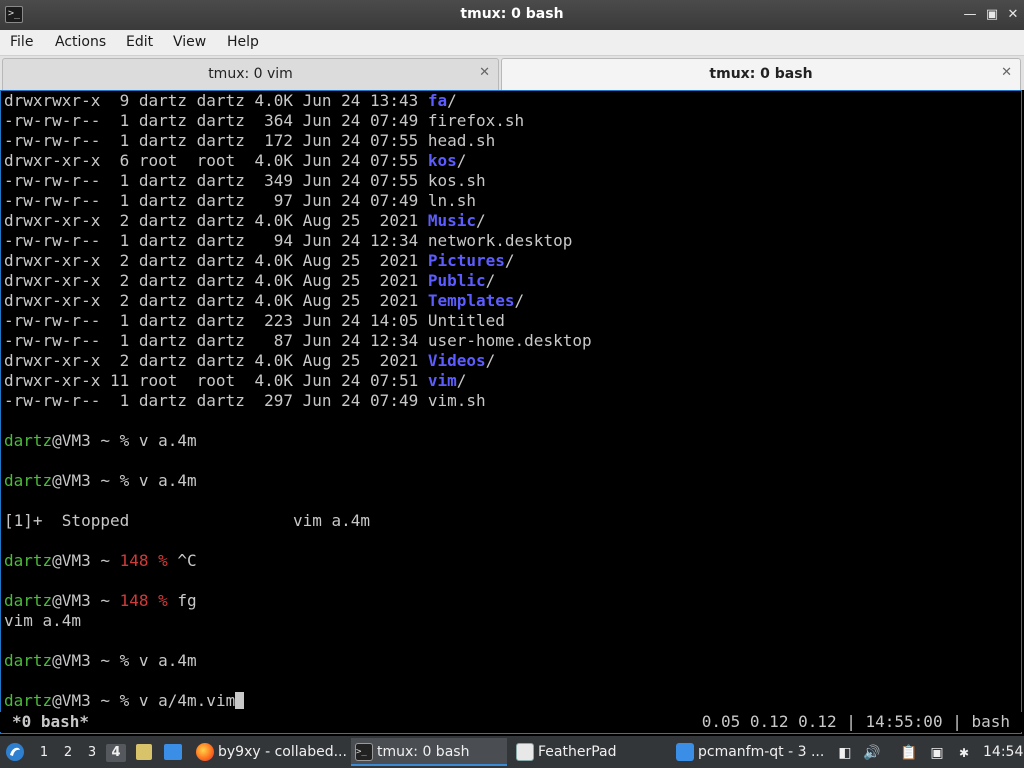 This screenshot has height=768, width=1024. I want to click on ls-dir-name: fa, so click(437, 100).